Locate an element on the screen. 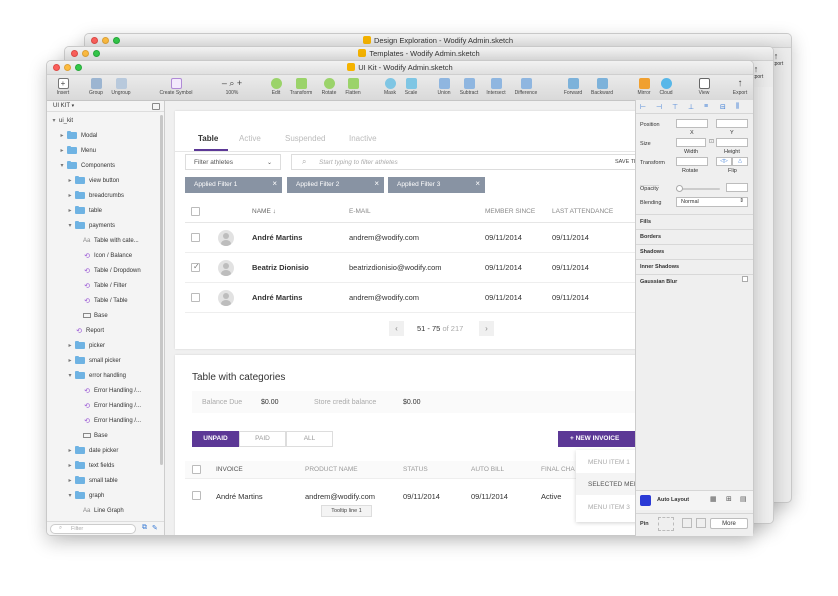 Image resolution: width=838 pixels, height=596 pixels. layer-item: ⟲ Table / Table is located at coordinates (101, 300).